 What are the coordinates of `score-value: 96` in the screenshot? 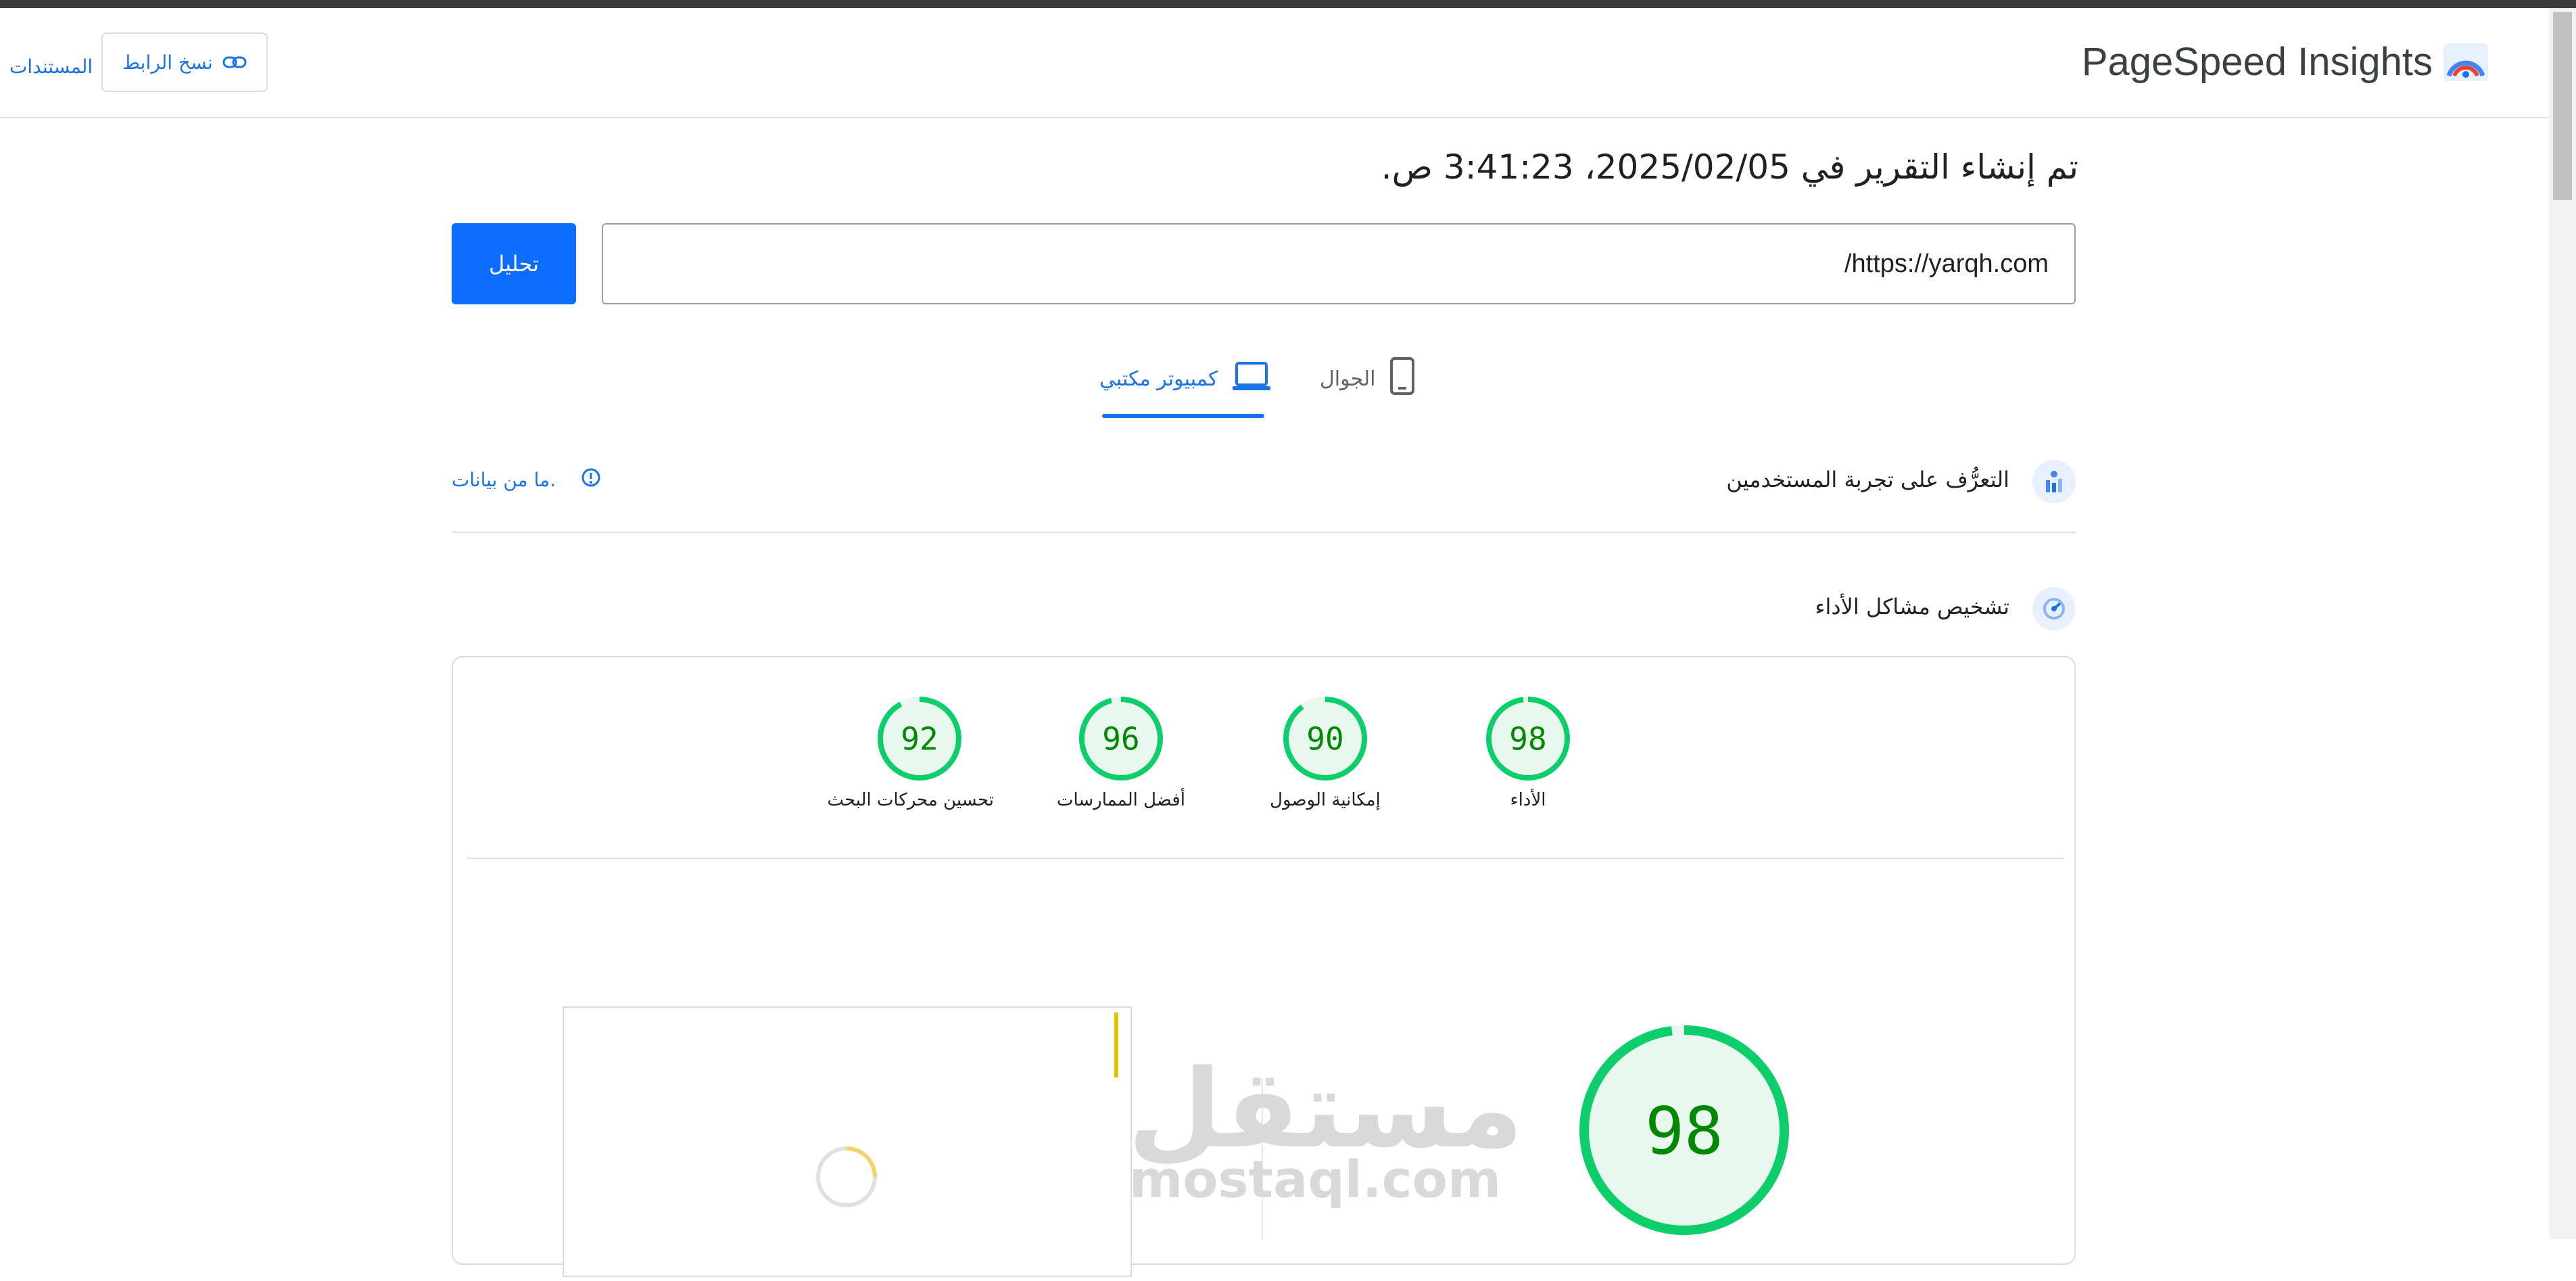 It's located at (1120, 739).